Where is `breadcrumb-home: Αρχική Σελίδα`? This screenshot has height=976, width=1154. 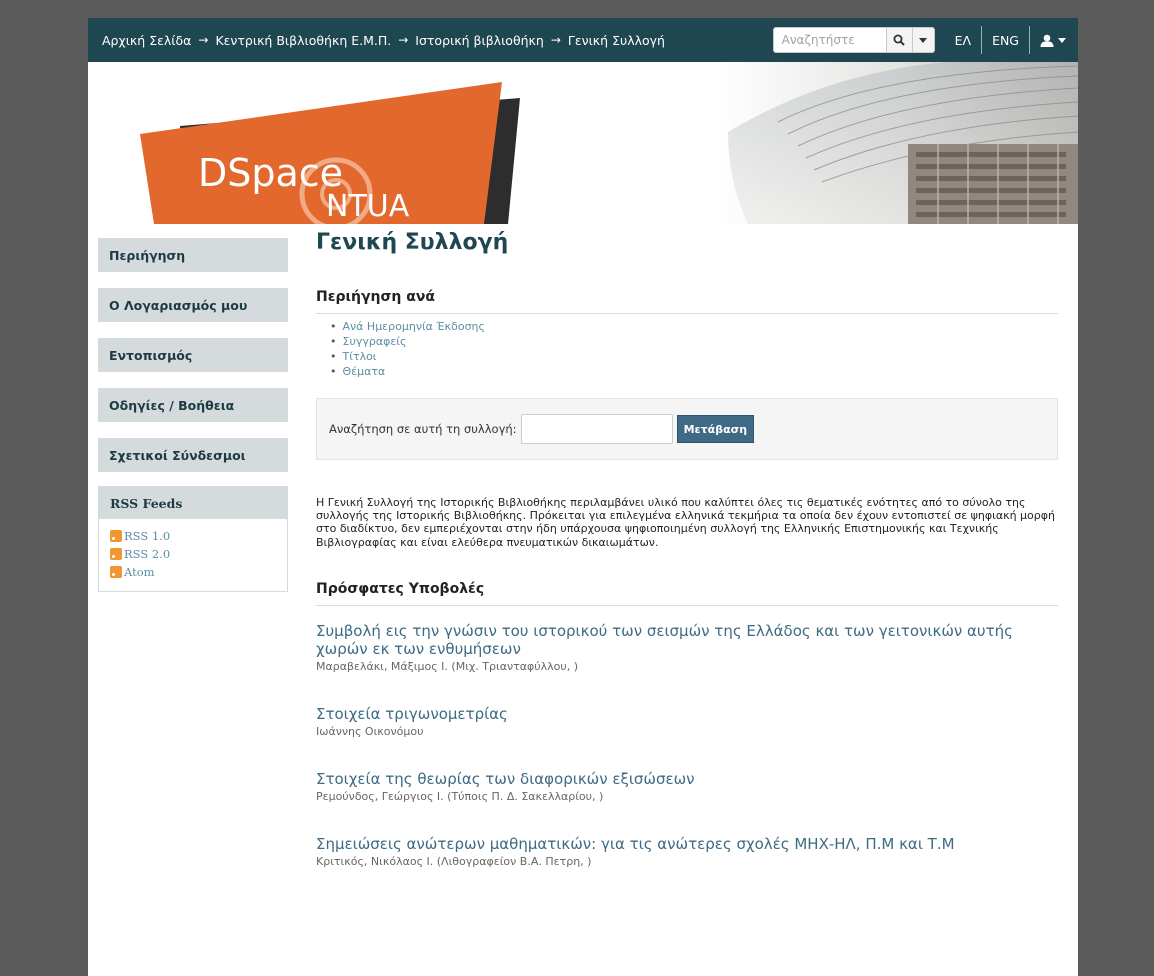 breadcrumb-home: Αρχική Σελίδα is located at coordinates (146, 40).